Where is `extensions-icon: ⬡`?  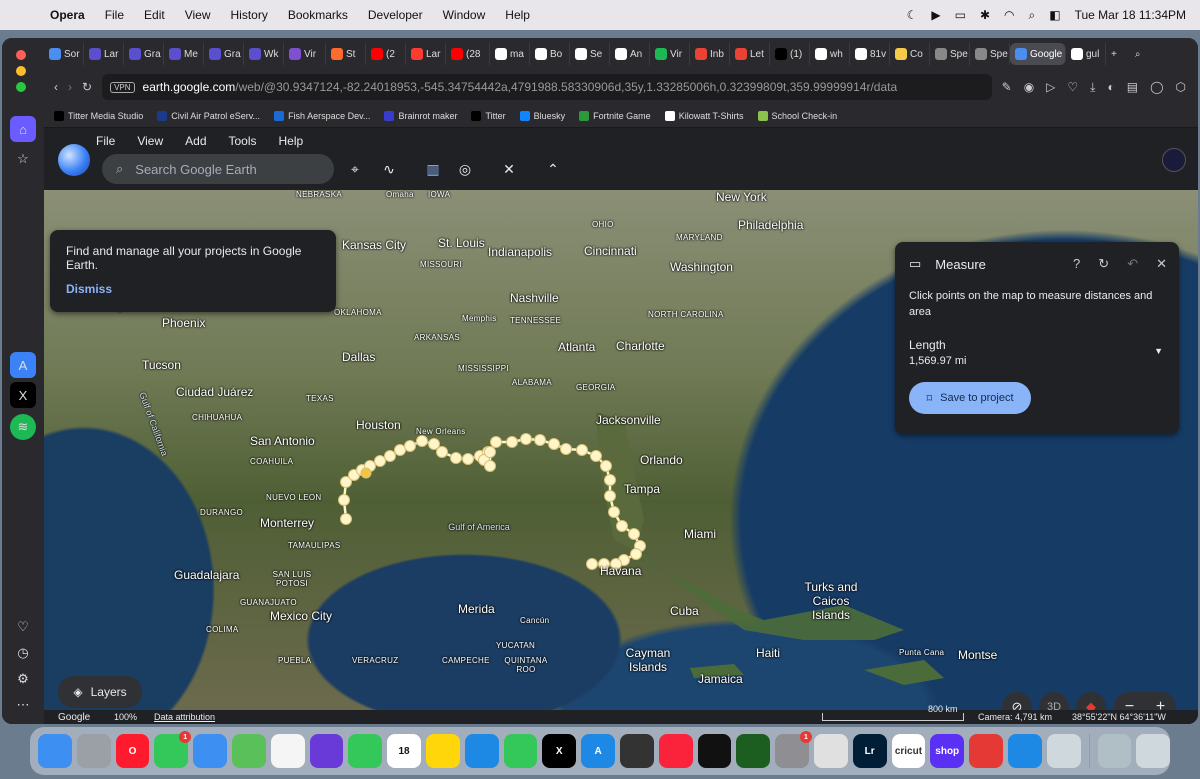 extensions-icon: ⬡ is located at coordinates (1181, 87).